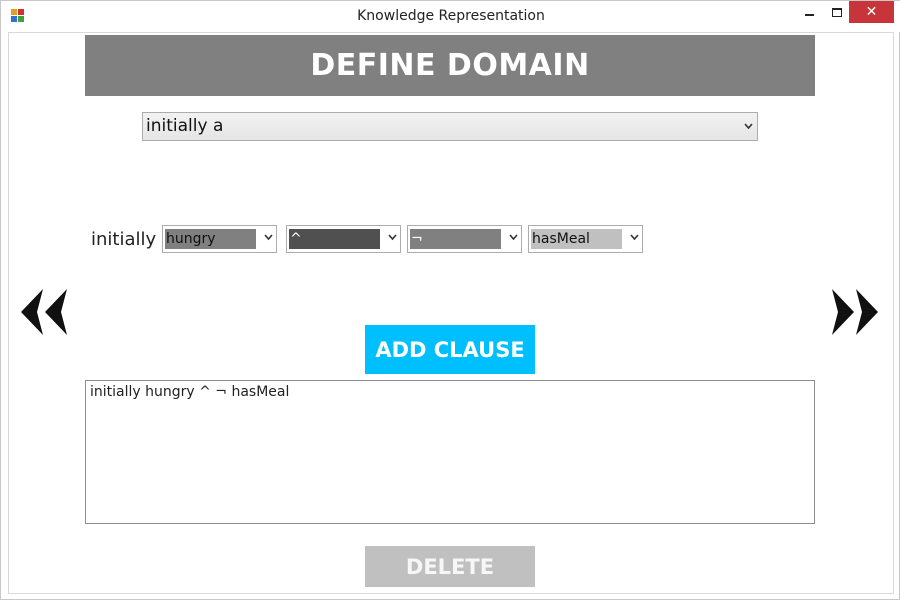  I want to click on close-icon: ✕, so click(871, 12).